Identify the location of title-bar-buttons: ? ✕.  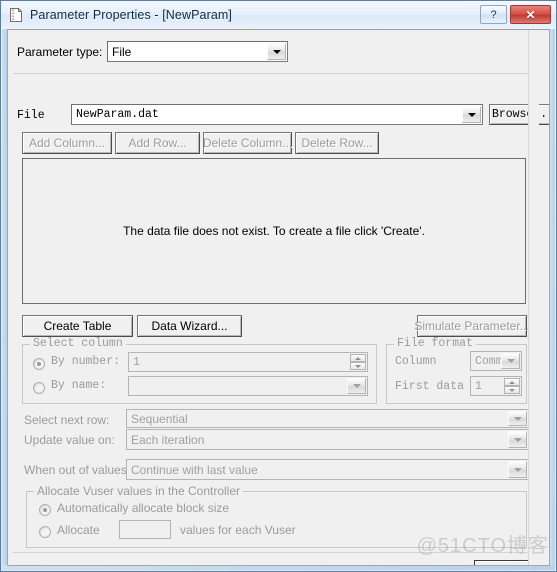
(514, 14).